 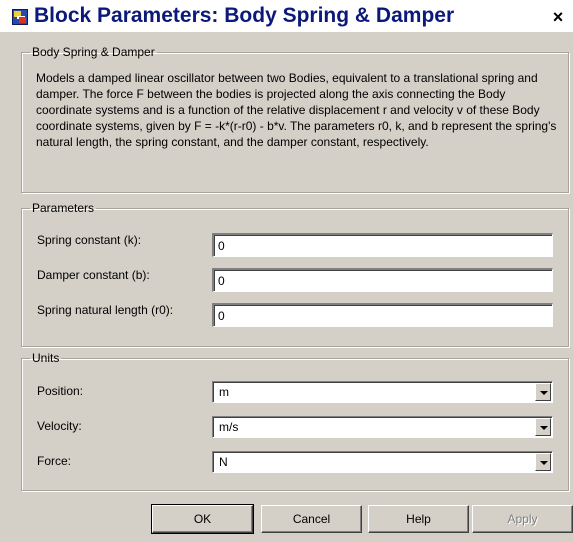 I want to click on force-units-select: N, so click(x=382, y=462).